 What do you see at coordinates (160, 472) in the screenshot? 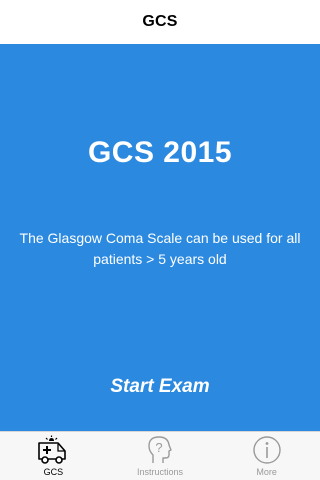
I see `tab-label-instructions: Instructions` at bounding box center [160, 472].